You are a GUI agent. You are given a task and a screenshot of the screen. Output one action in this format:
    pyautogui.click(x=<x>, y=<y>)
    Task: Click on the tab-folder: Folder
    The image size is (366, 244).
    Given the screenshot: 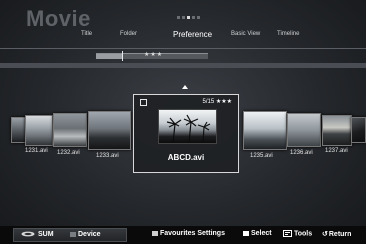 What is the action you would take?
    pyautogui.click(x=128, y=34)
    